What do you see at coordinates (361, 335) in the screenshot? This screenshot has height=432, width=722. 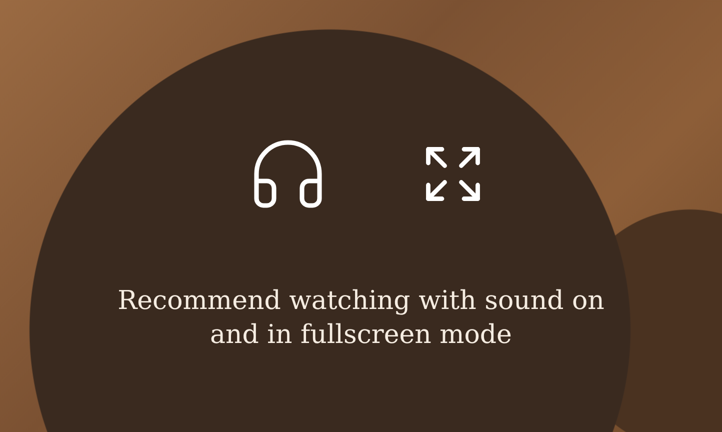 I see `message-text: and in fullscreen mode` at bounding box center [361, 335].